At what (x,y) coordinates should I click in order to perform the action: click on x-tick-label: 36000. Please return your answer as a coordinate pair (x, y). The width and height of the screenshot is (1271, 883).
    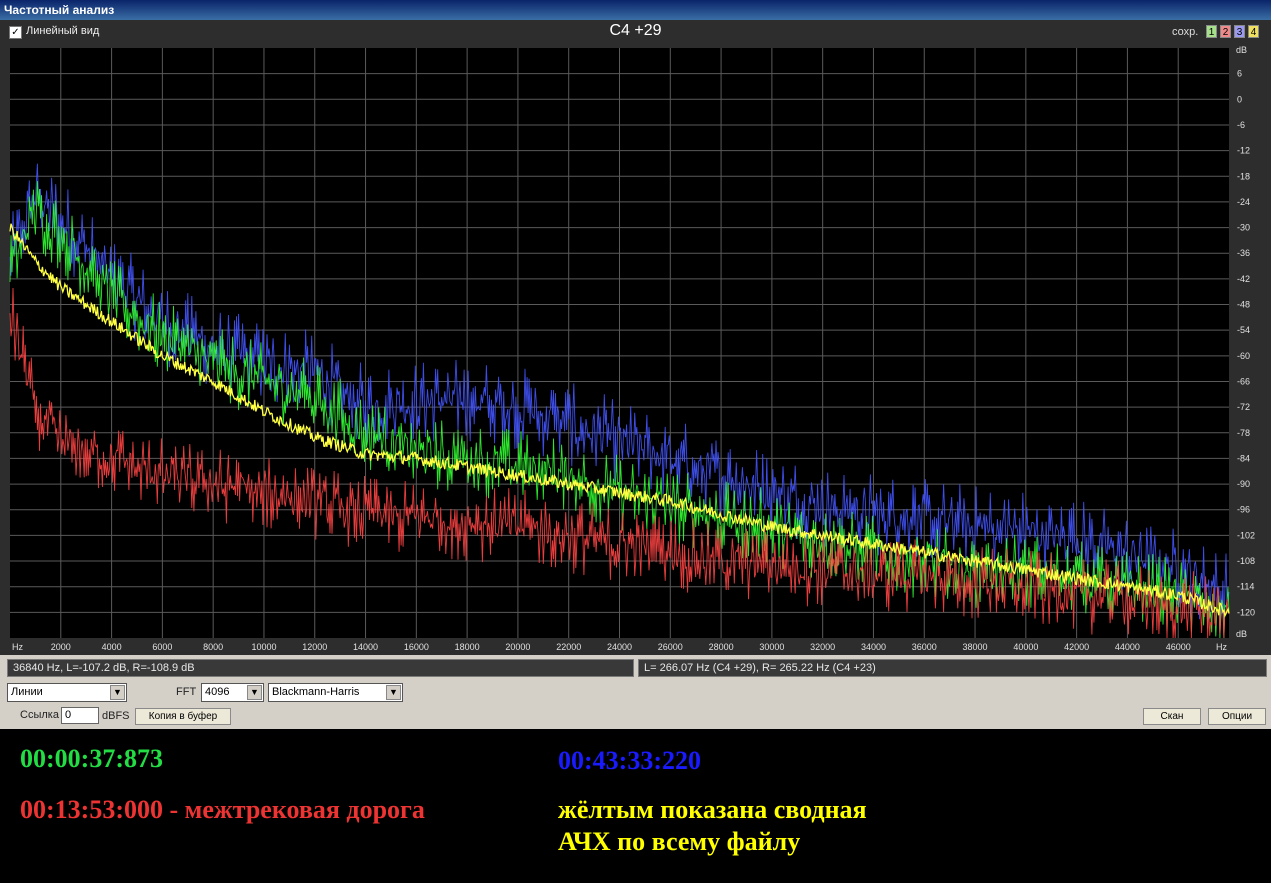
    Looking at the image, I should click on (924, 647).